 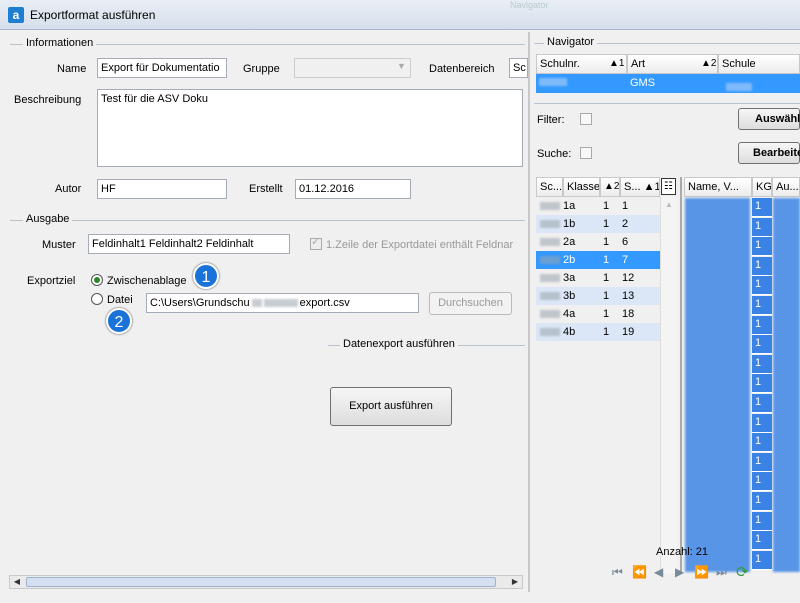 What do you see at coordinates (518, 68) in the screenshot?
I see `datenbereich-field: Sc` at bounding box center [518, 68].